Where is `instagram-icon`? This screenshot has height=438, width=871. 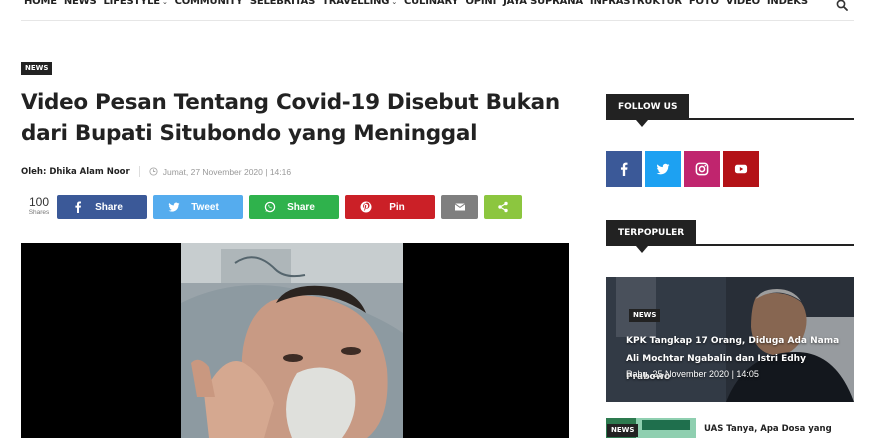
instagram-icon is located at coordinates (702, 169).